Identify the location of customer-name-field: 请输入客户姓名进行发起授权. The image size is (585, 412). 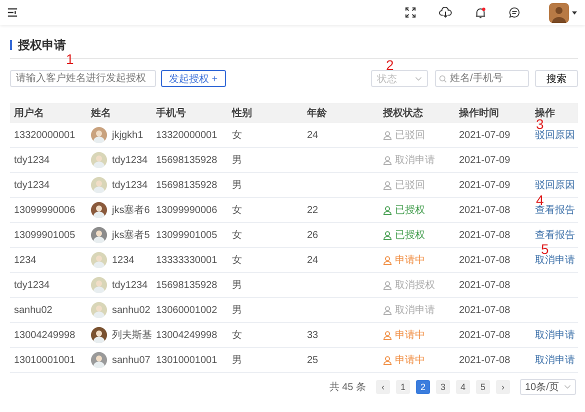
(83, 78).